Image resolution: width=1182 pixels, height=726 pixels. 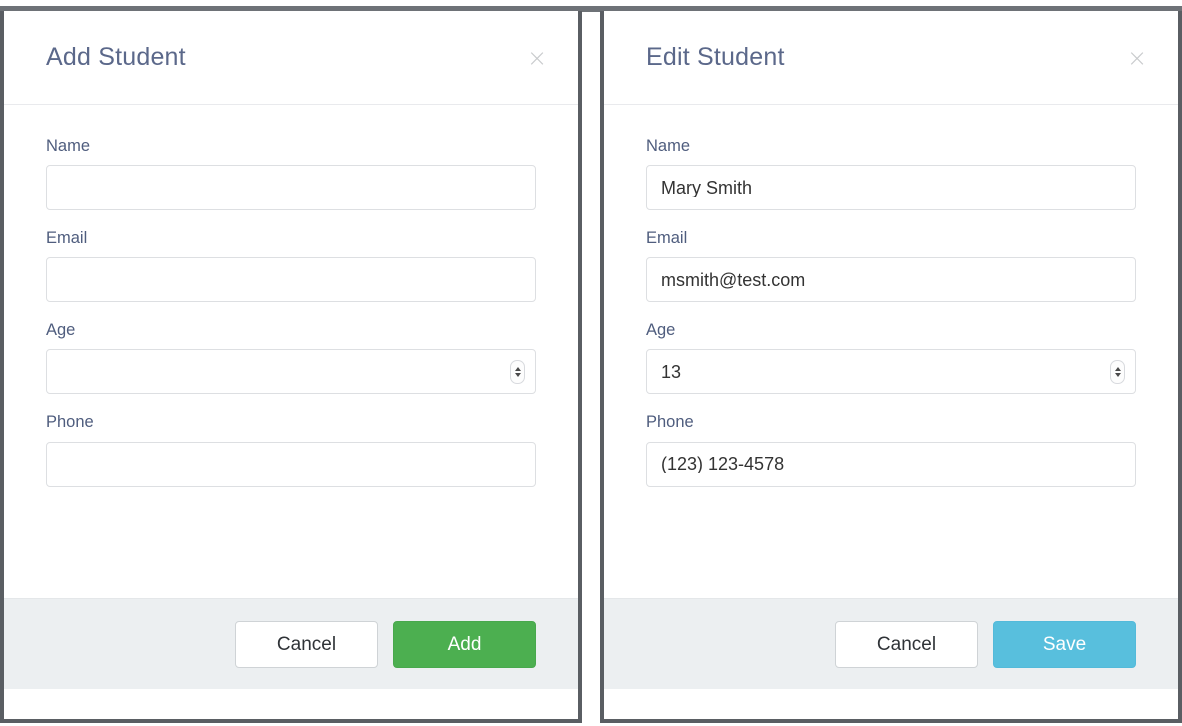 I want to click on edit-student-footer: Cancel Save, so click(x=891, y=643).